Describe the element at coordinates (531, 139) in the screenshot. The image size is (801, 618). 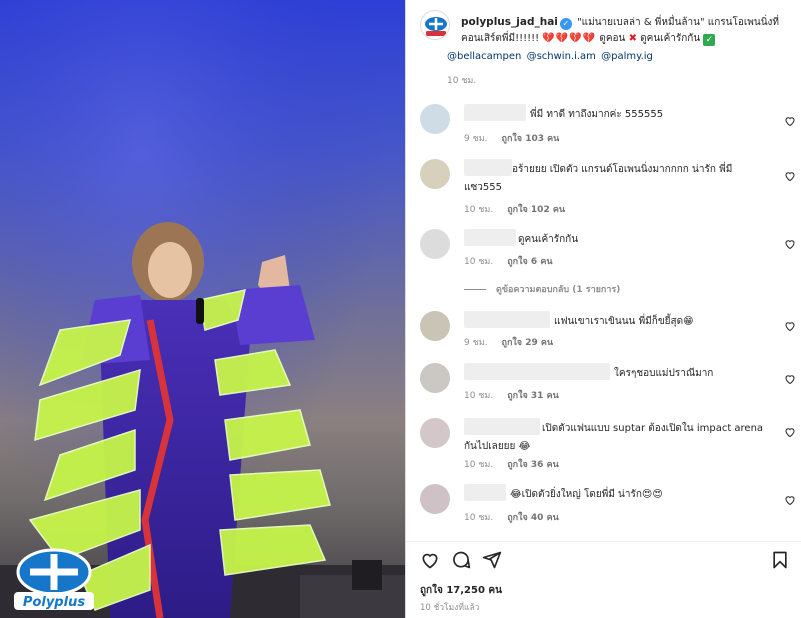
I see `comment-likes: ถูกใจ 103 คน` at that location.